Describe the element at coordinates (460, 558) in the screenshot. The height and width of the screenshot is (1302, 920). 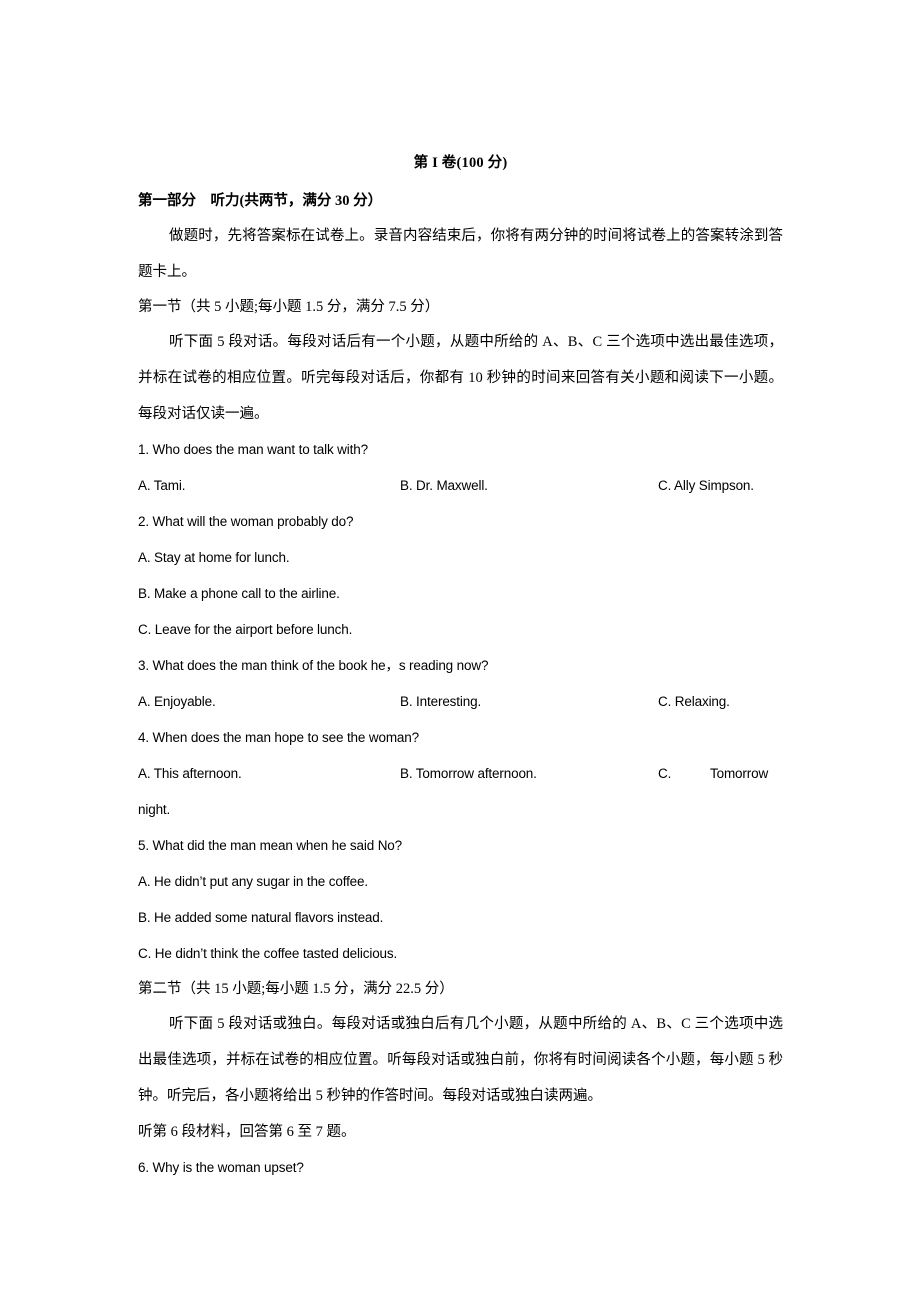
I see `option-a: A. Stay at home for lunch.` at that location.